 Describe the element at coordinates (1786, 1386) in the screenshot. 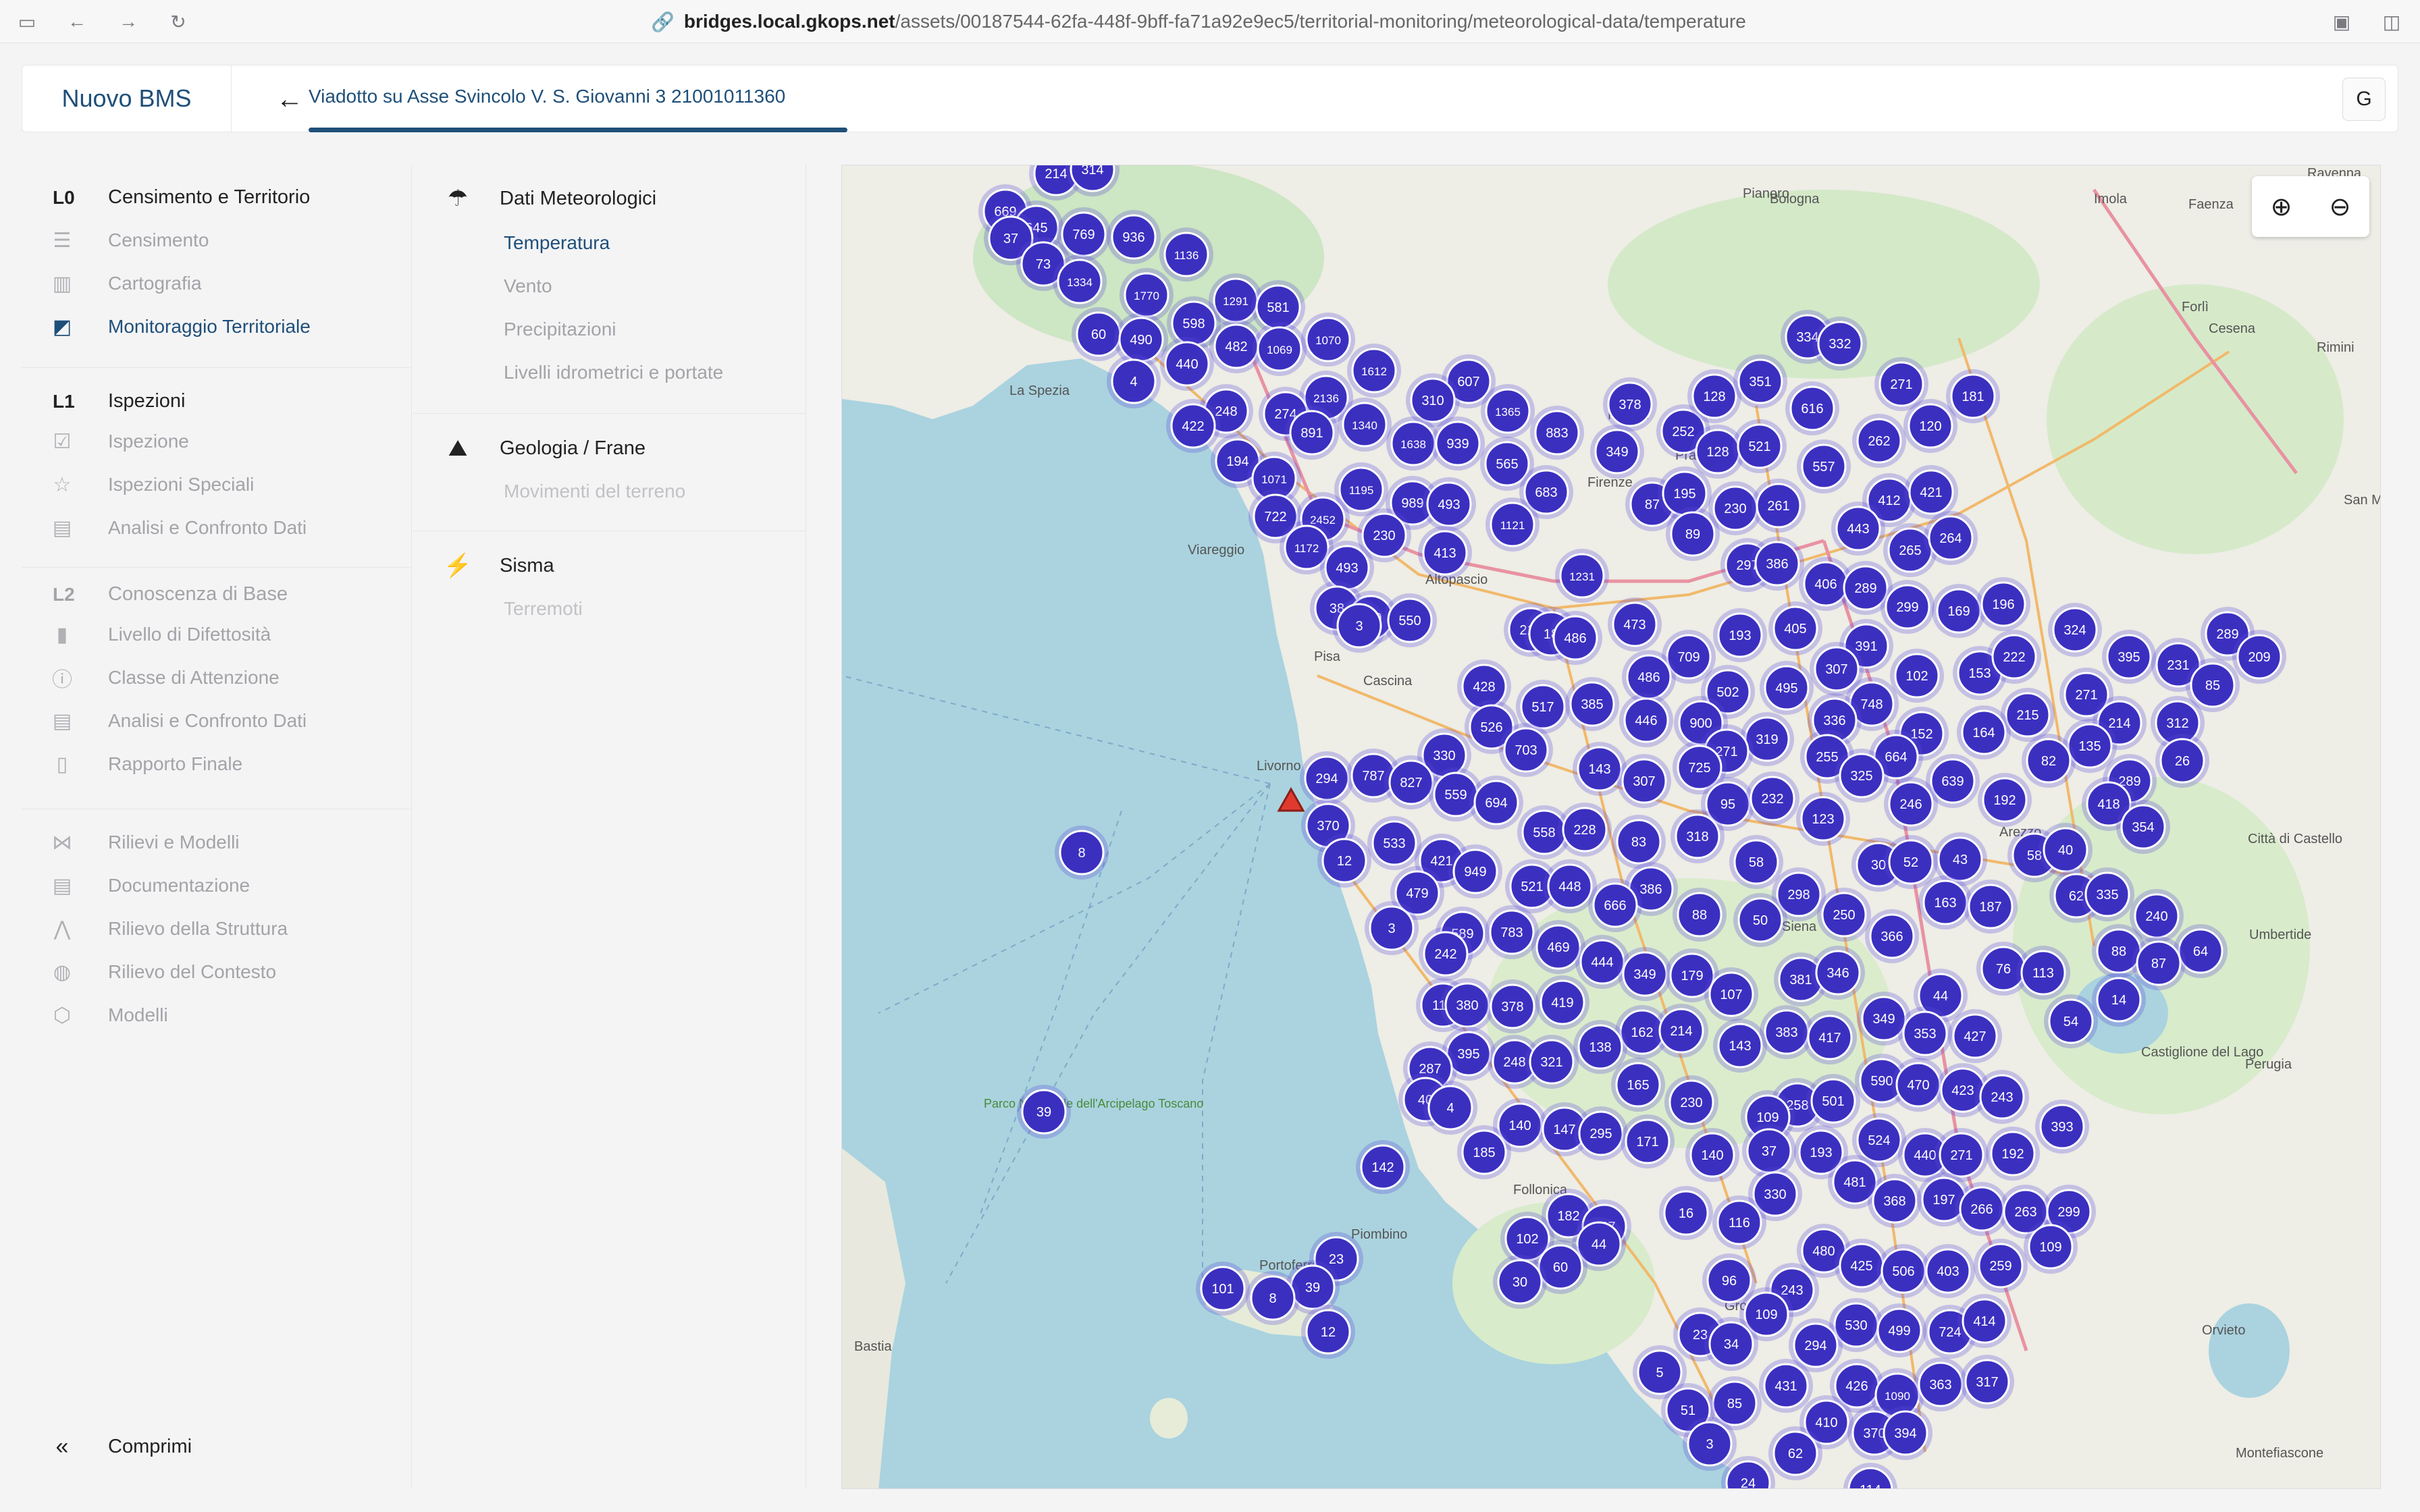

I see `cluster-marker: 431` at that location.